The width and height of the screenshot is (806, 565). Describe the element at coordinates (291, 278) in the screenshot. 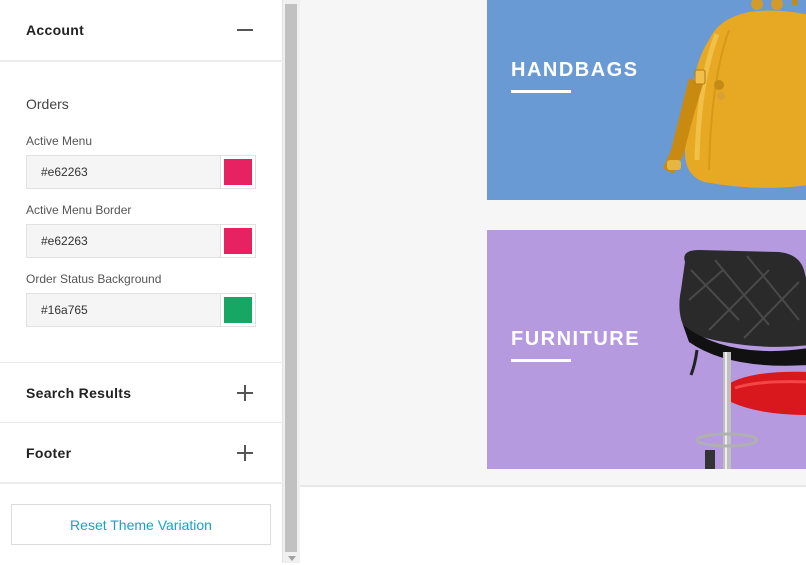

I see `scrollbar-thumb` at that location.